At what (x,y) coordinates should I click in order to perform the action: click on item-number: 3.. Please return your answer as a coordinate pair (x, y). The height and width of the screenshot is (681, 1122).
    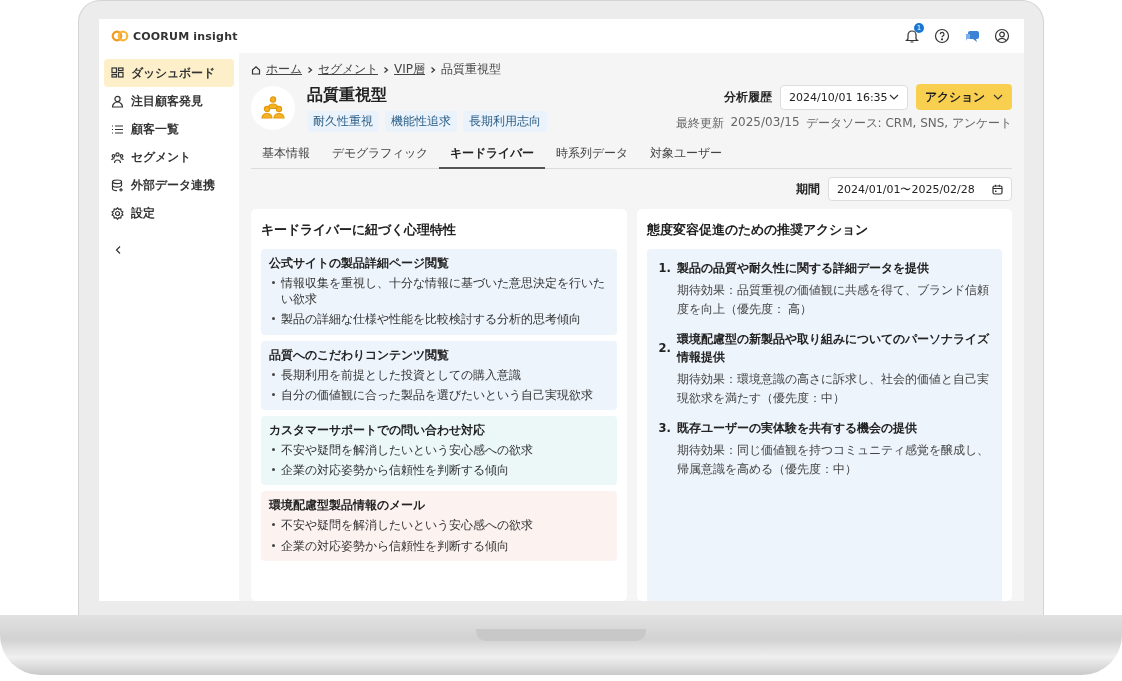
    Looking at the image, I should click on (665, 428).